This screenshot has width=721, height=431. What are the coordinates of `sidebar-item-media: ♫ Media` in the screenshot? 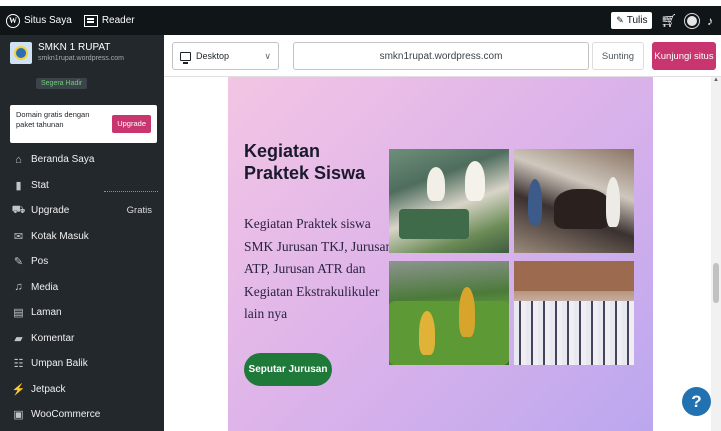 It's located at (82, 288).